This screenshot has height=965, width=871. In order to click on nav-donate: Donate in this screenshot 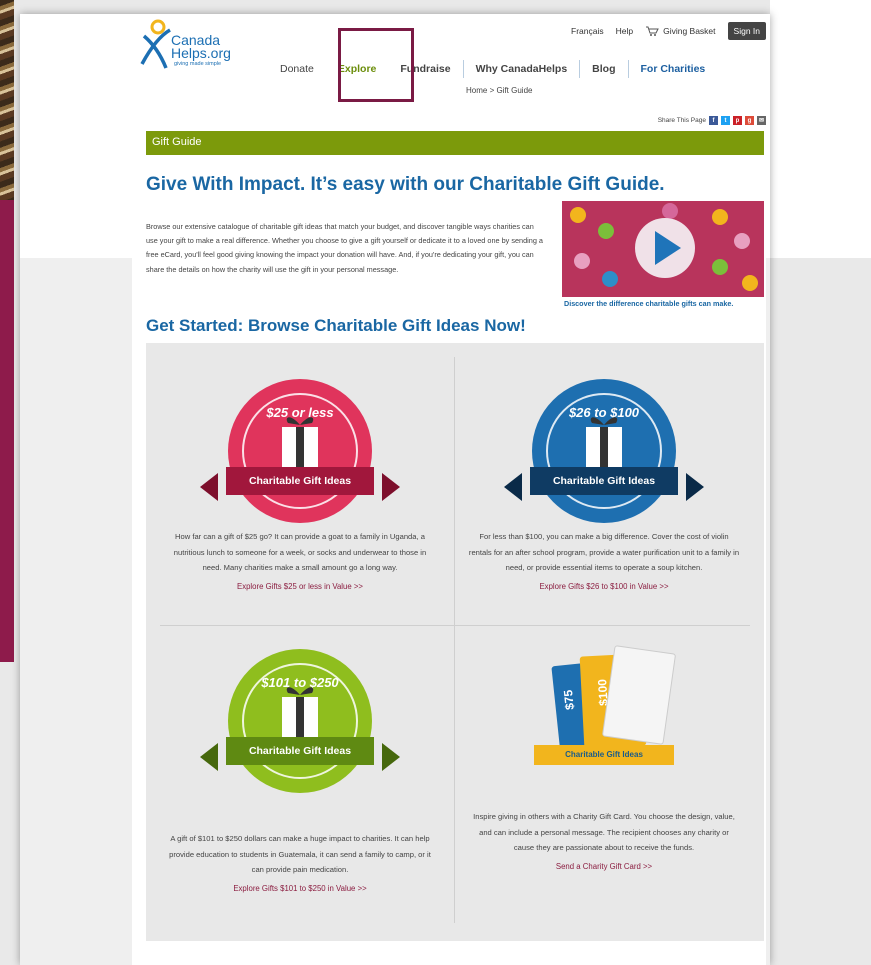, I will do `click(297, 69)`.